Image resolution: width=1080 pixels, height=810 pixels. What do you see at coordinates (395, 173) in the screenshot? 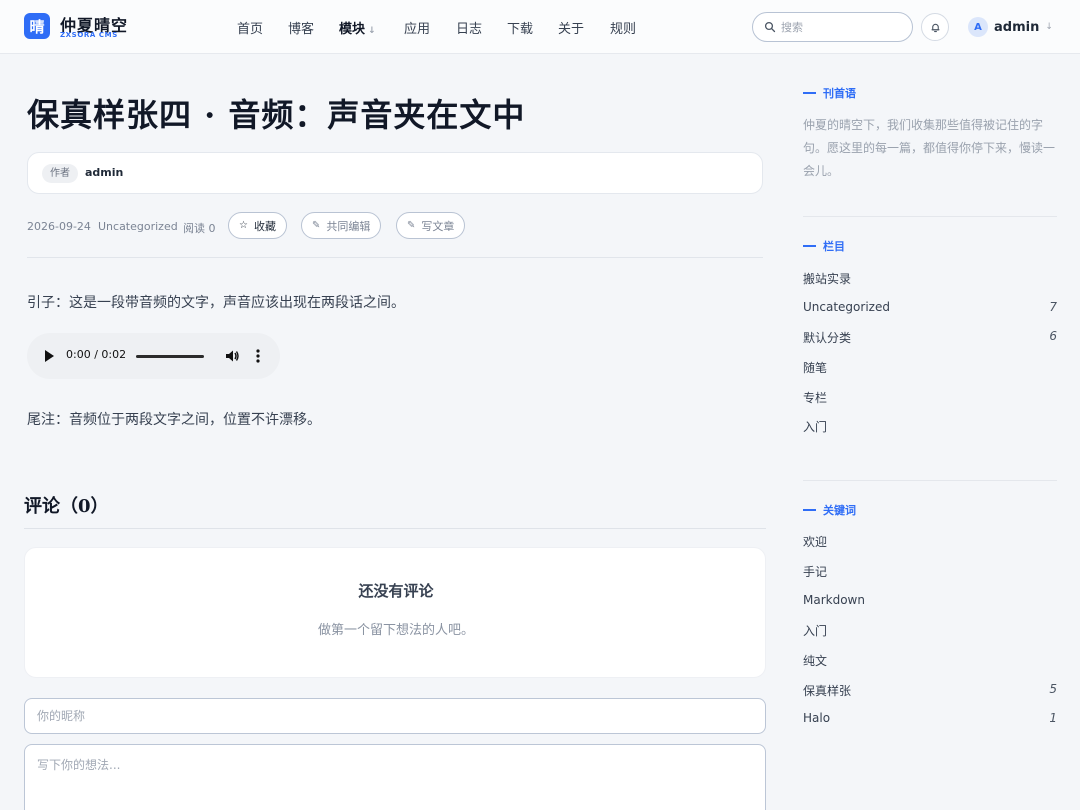
I see `author-card: 作者 admin` at bounding box center [395, 173].